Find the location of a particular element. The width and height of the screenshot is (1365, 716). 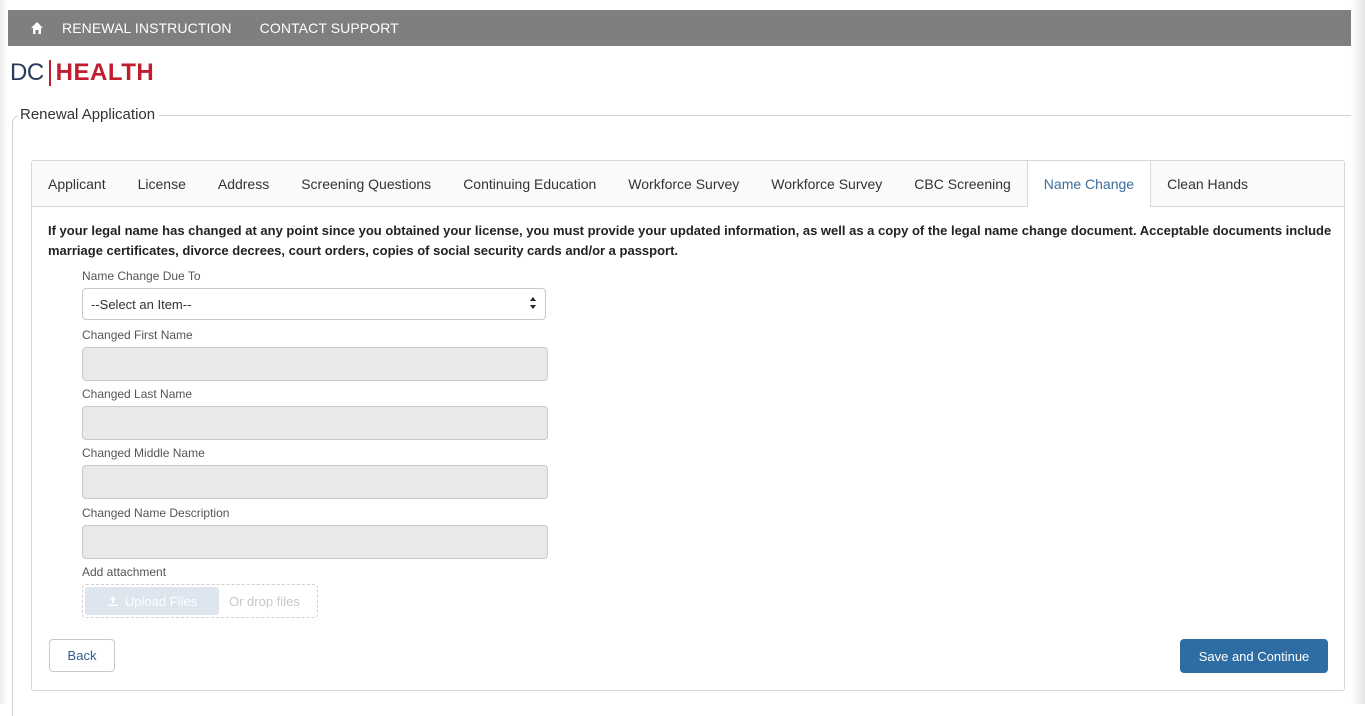

upload-files-button: Upload Files is located at coordinates (152, 601).